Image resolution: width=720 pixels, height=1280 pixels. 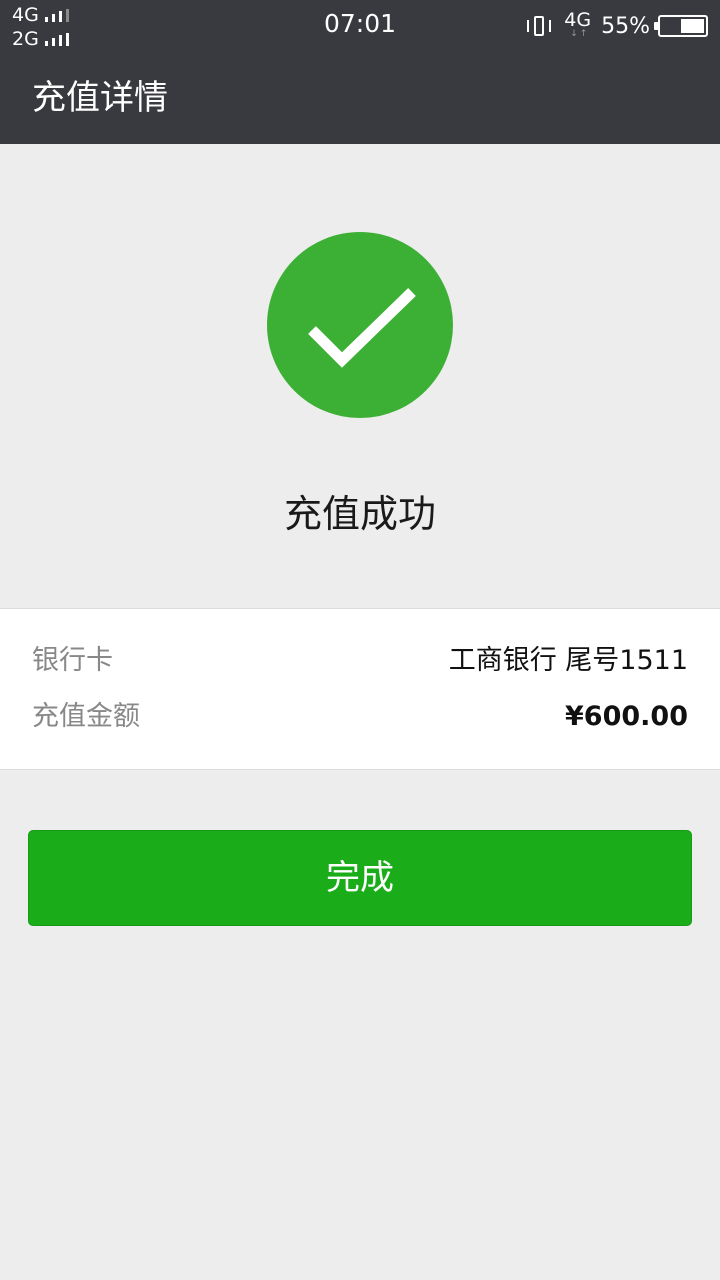 I want to click on bank-card-row: 银行卡 工商银行 尾号1511, so click(x=360, y=661).